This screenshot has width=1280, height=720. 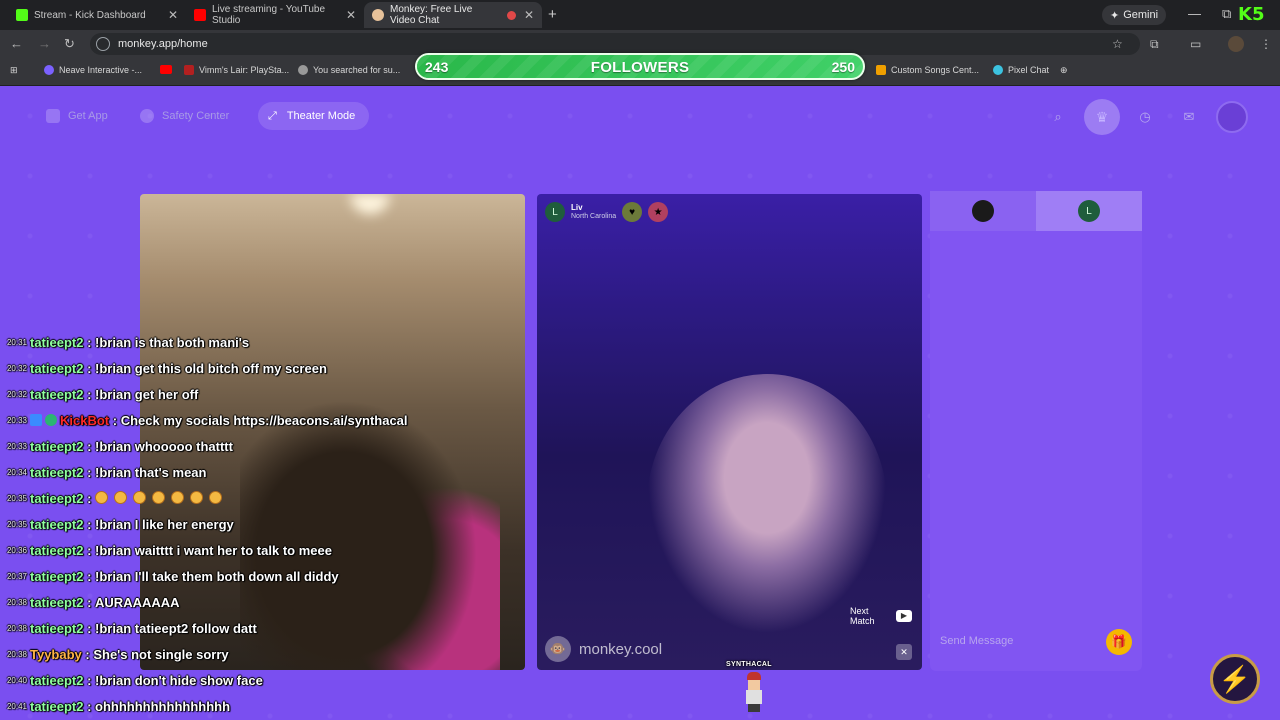 What do you see at coordinates (16, 524) in the screenshot?
I see `chat-timestamp: 20:35` at bounding box center [16, 524].